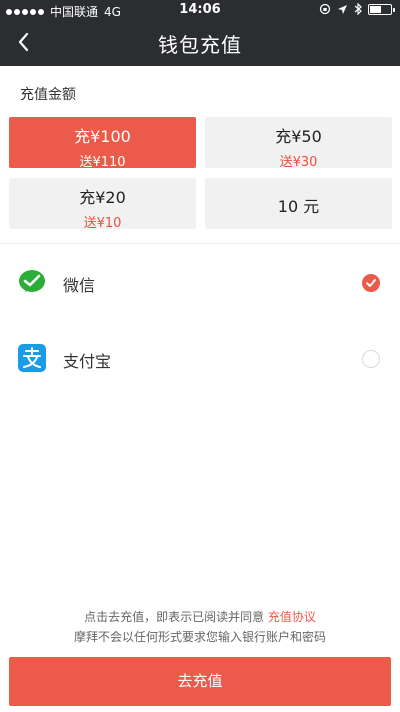 Image resolution: width=400 pixels, height=712 pixels. I want to click on orientation-lock-icon, so click(325, 9).